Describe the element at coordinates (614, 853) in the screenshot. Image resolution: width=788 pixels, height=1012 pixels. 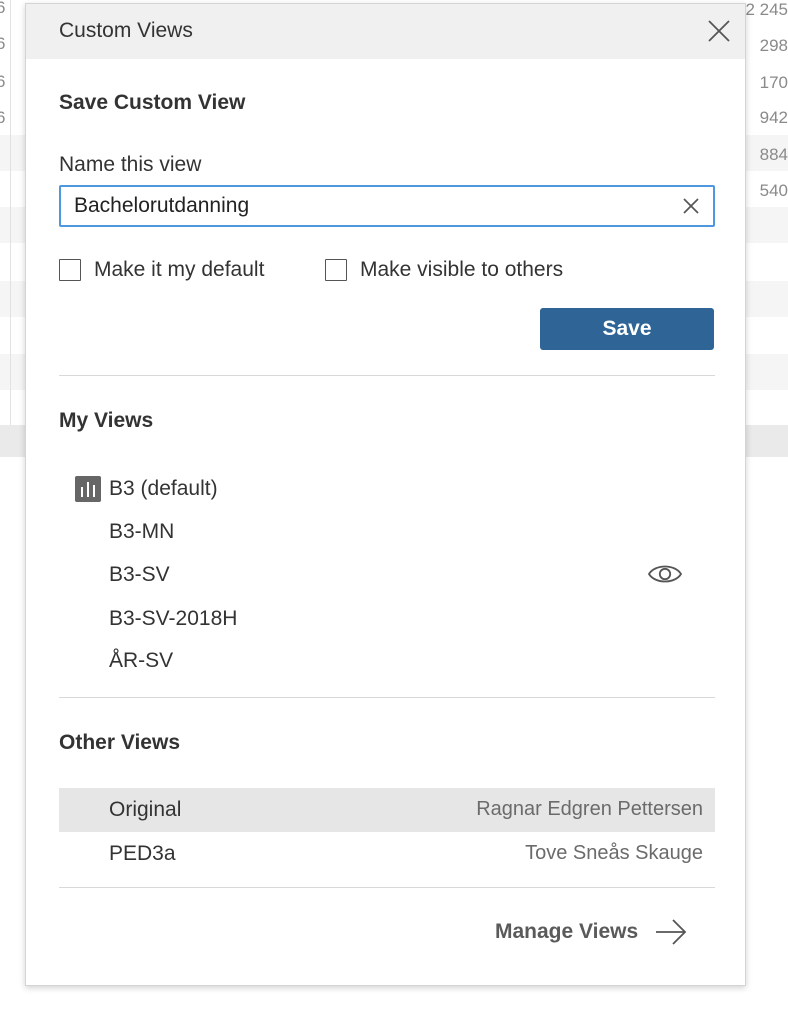
I see `other-view-owner: Tove Sneås Skauge` at that location.